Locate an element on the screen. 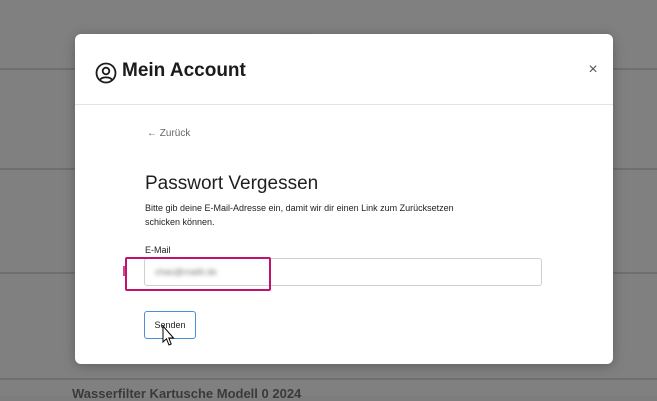  background-product-title: Wasserfilter Kartusche Modell 0 2024 is located at coordinates (187, 393).